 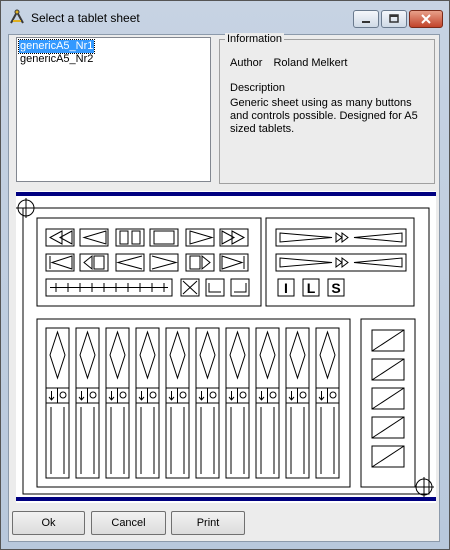 What do you see at coordinates (366, 19) in the screenshot?
I see `minimize-button` at bounding box center [366, 19].